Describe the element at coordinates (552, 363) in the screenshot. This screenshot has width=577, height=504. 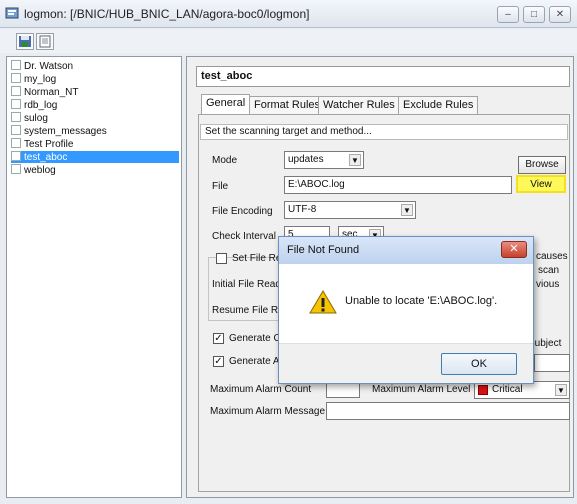
I see `subject-input` at that location.